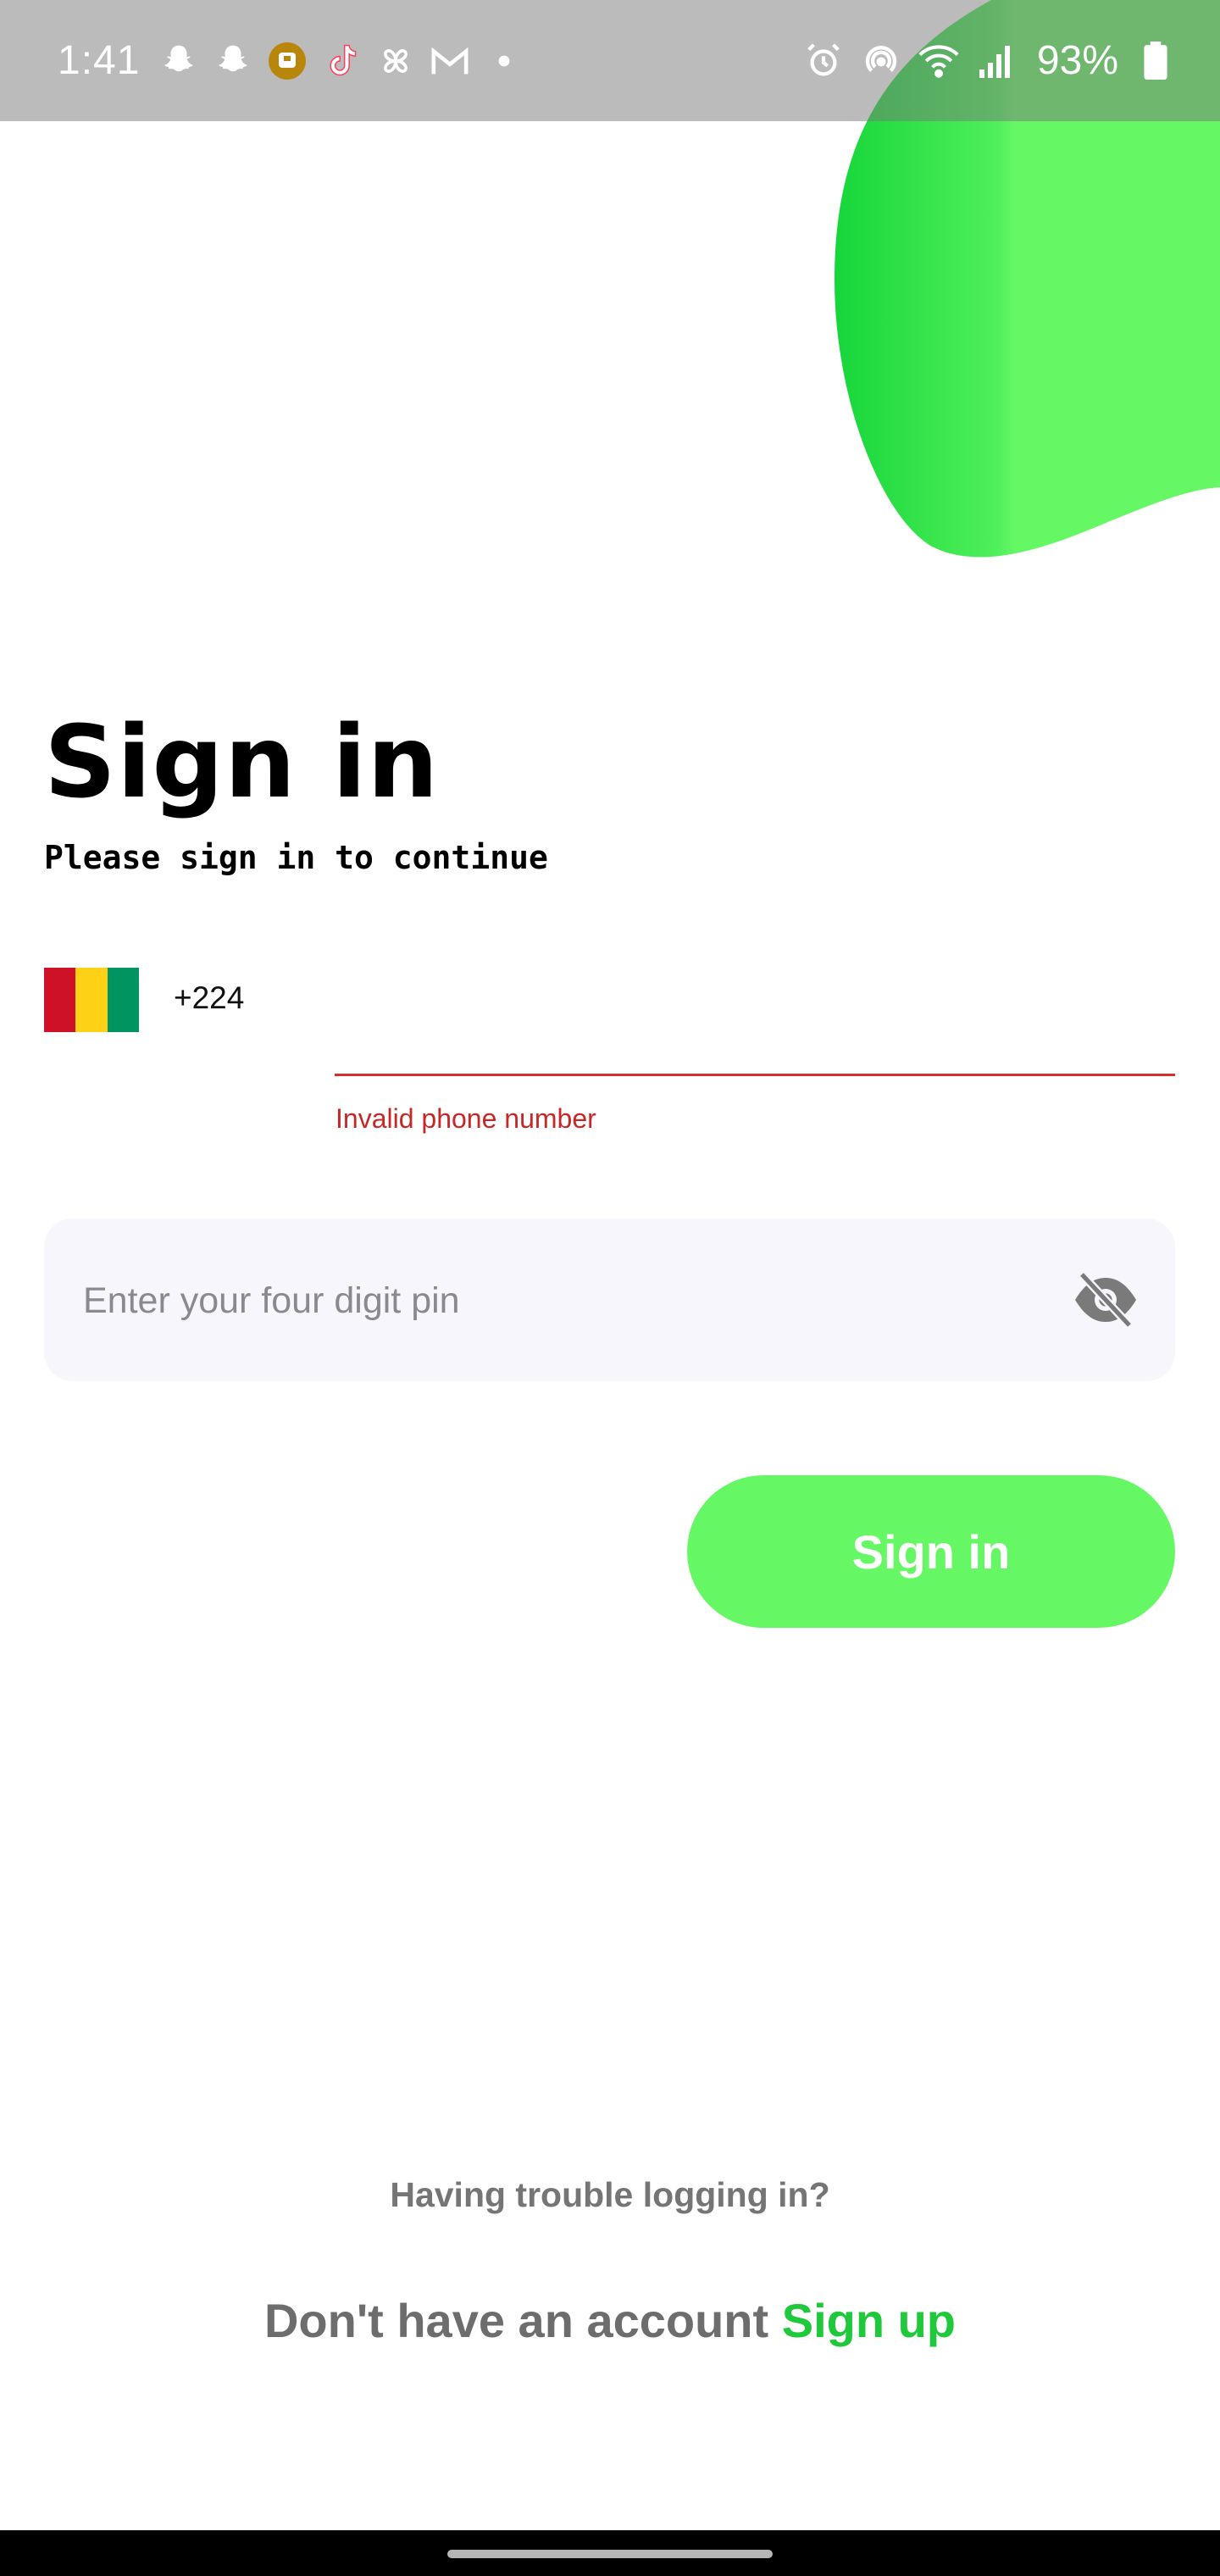 This screenshot has width=1220, height=2576. I want to click on pin-field, so click(609, 1301).